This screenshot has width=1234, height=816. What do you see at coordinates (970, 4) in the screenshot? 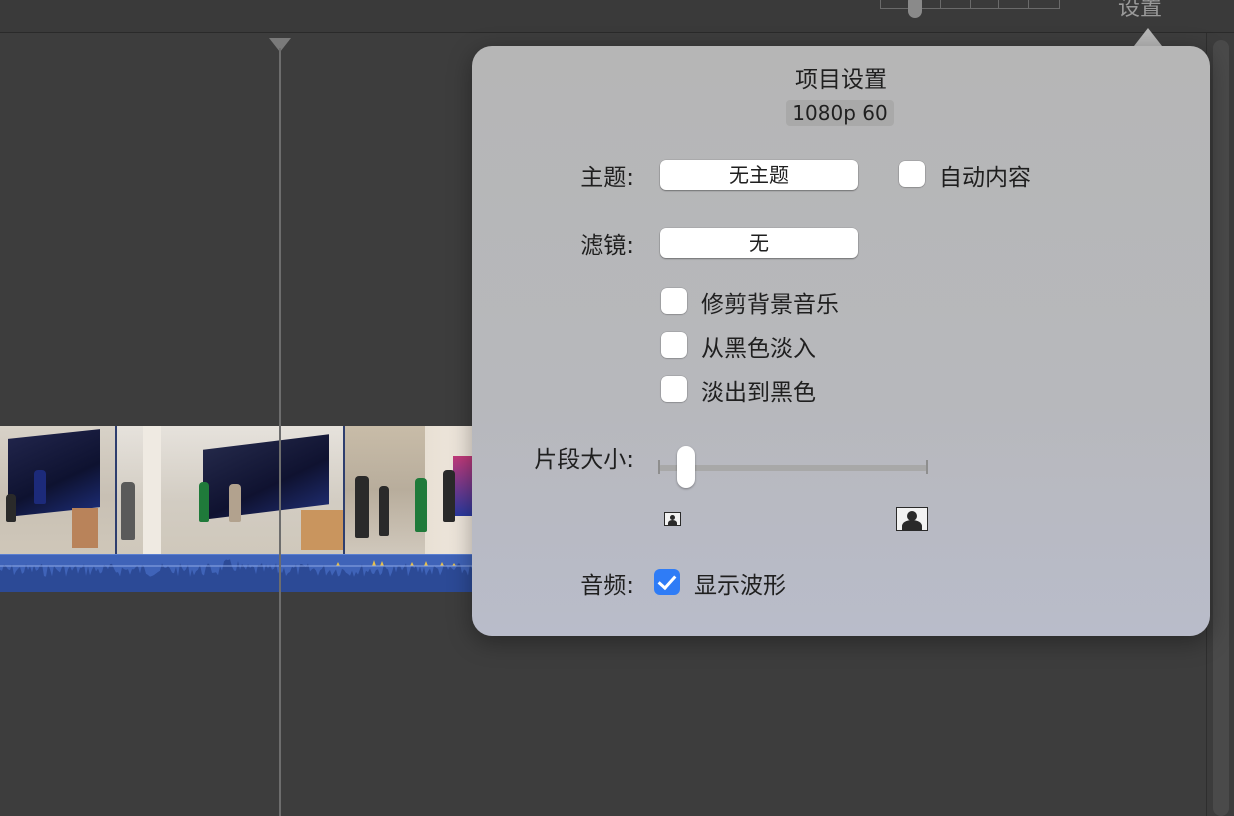
I see `zoom-slider-track` at bounding box center [970, 4].